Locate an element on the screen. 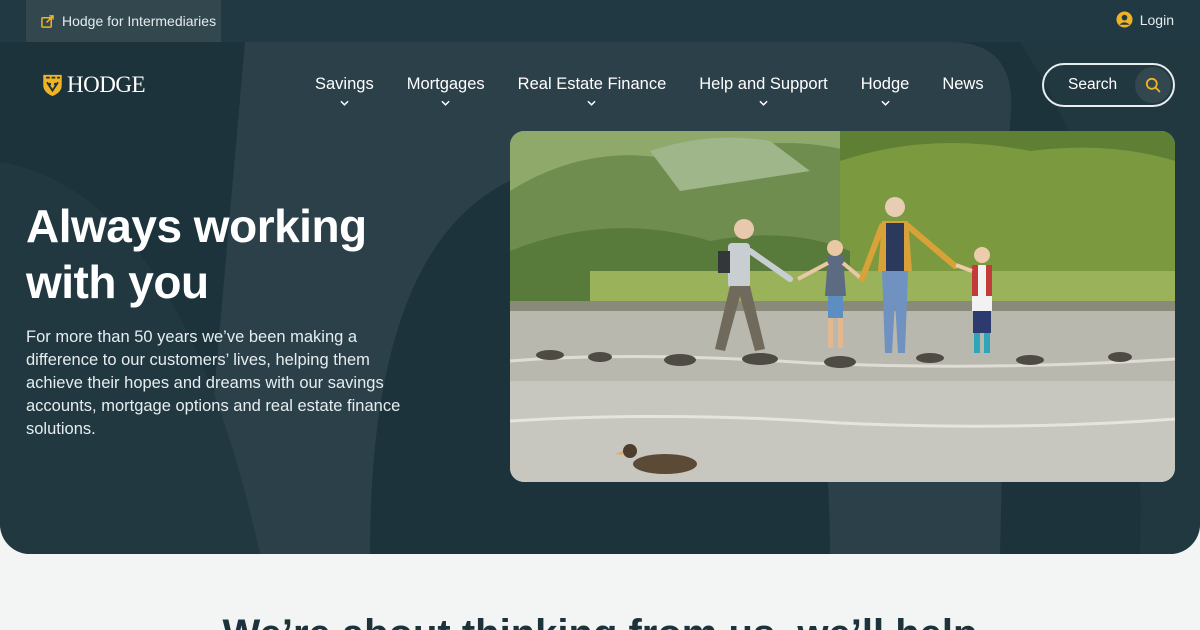 The width and height of the screenshot is (1200, 630). user-circle-icon is located at coordinates (1124, 19).